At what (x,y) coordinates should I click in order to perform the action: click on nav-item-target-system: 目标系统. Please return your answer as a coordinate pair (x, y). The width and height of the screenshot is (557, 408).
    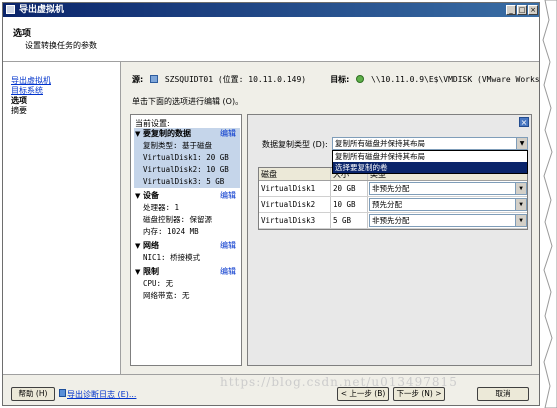
    Looking at the image, I should click on (27, 91).